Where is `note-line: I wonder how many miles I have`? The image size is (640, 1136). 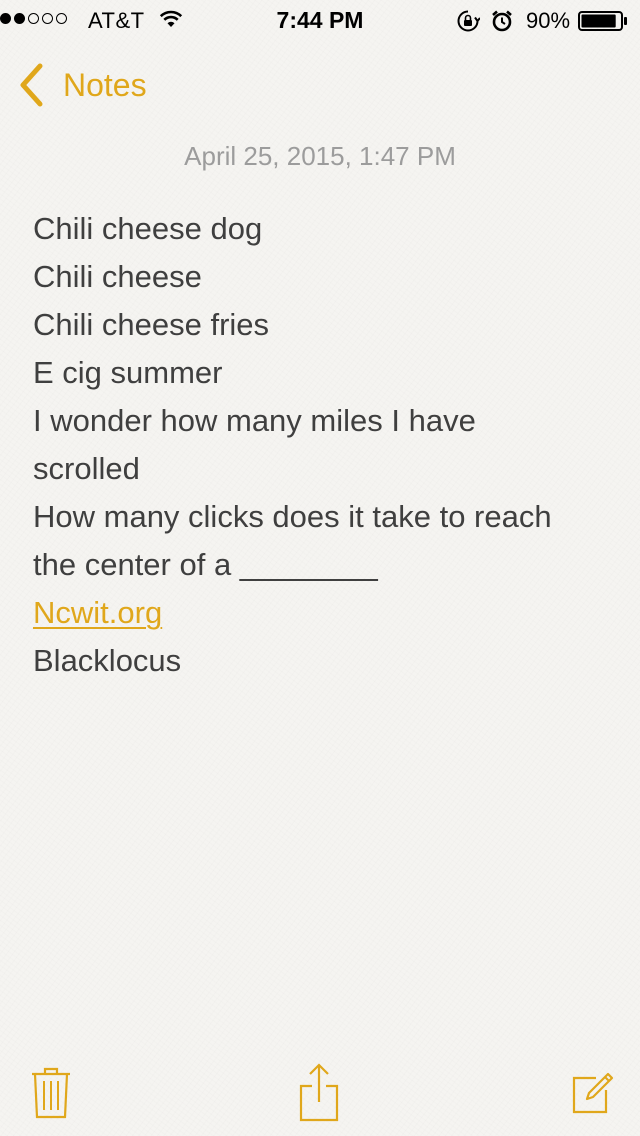 note-line: I wonder how many miles I have is located at coordinates (254, 420).